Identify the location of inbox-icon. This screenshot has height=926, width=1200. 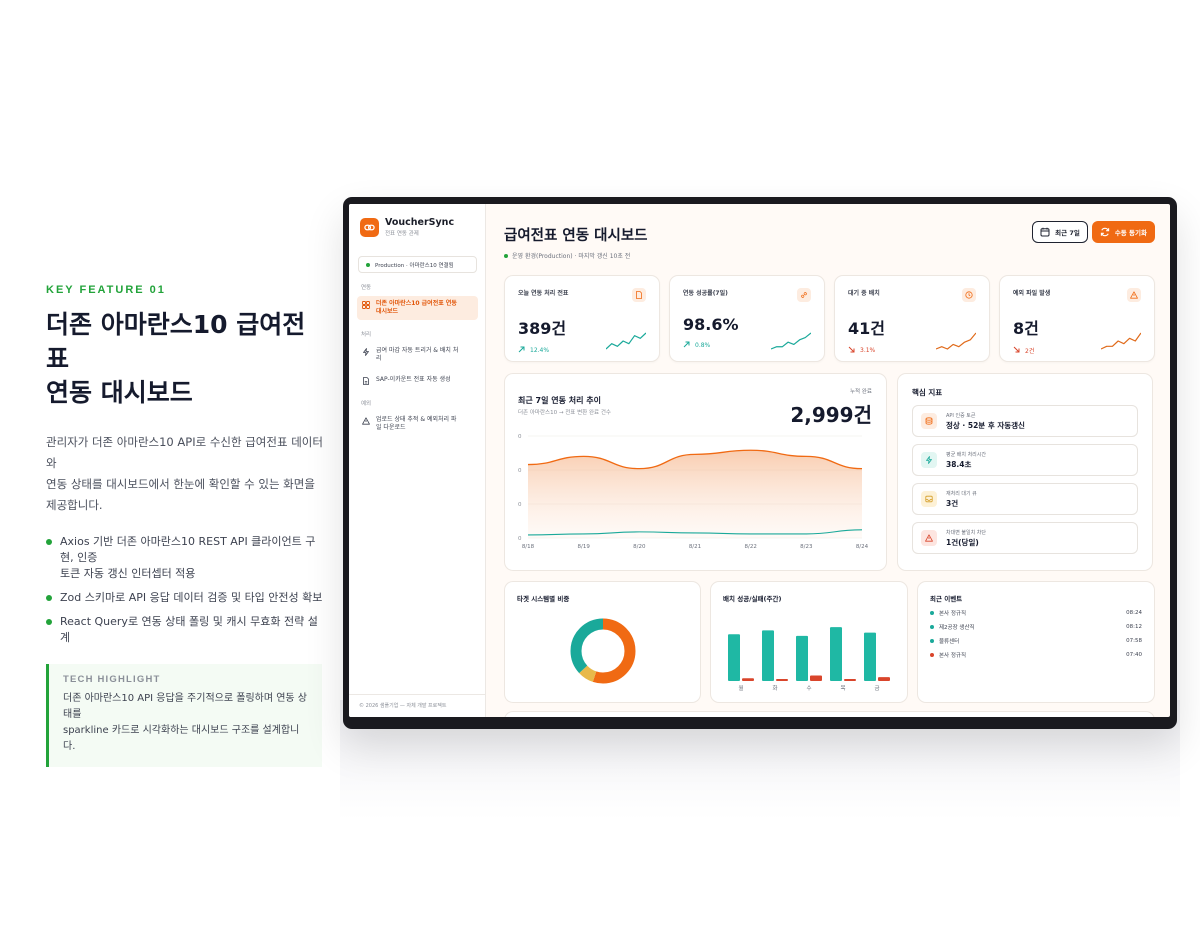
(929, 499).